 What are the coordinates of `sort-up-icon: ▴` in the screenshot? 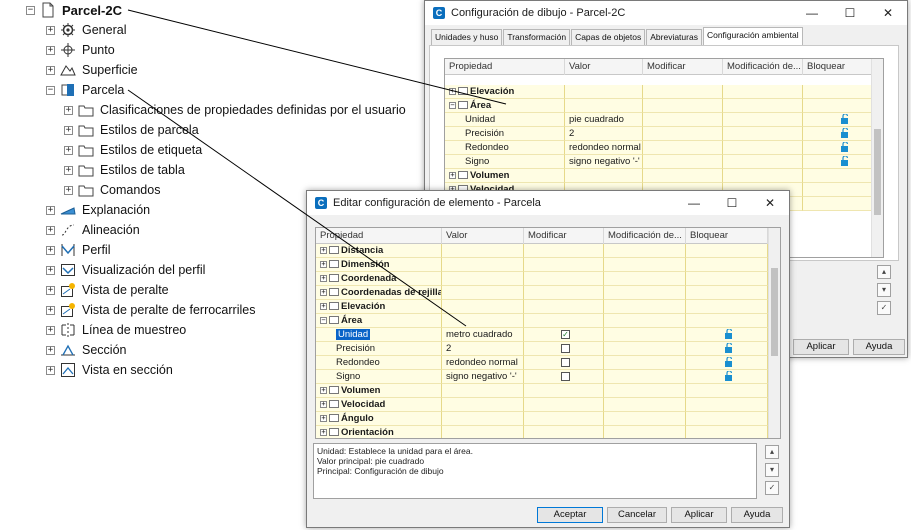 It's located at (884, 272).